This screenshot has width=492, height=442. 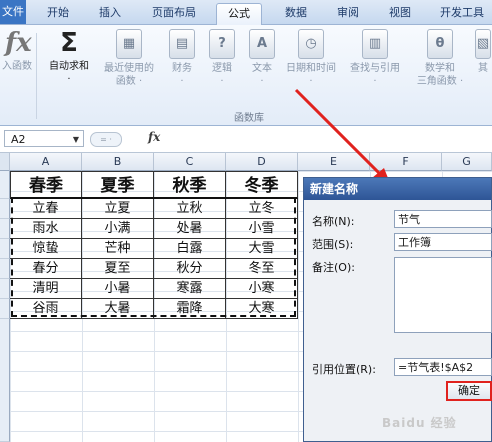 I want to click on autosum-button: Σ 自动求和 ·, so click(x=69, y=57).